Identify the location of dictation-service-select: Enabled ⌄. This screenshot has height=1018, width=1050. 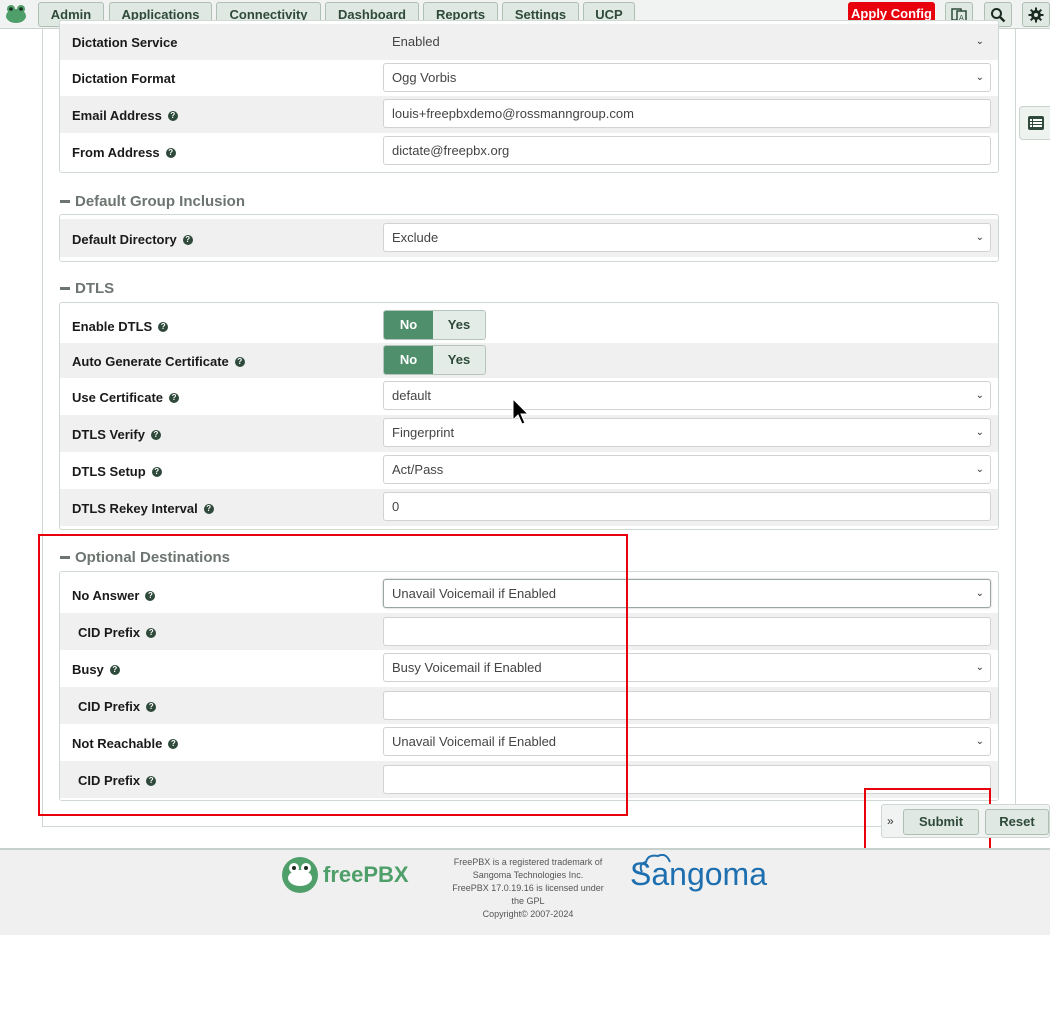
(687, 41).